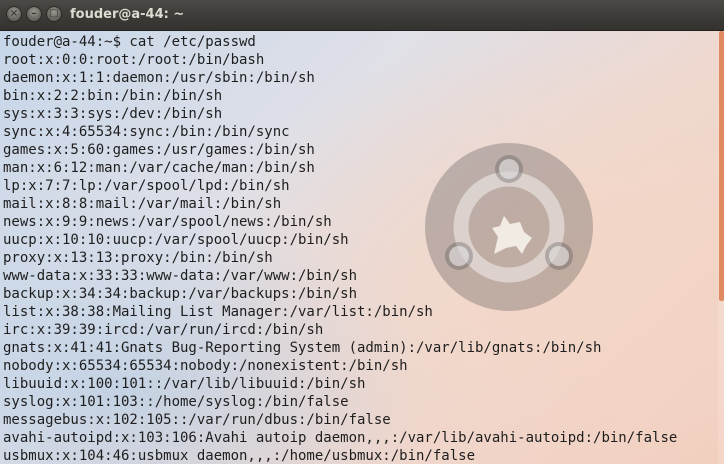 Image resolution: width=724 pixels, height=464 pixels. Describe the element at coordinates (34, 14) in the screenshot. I see `minimize-button: –` at that location.